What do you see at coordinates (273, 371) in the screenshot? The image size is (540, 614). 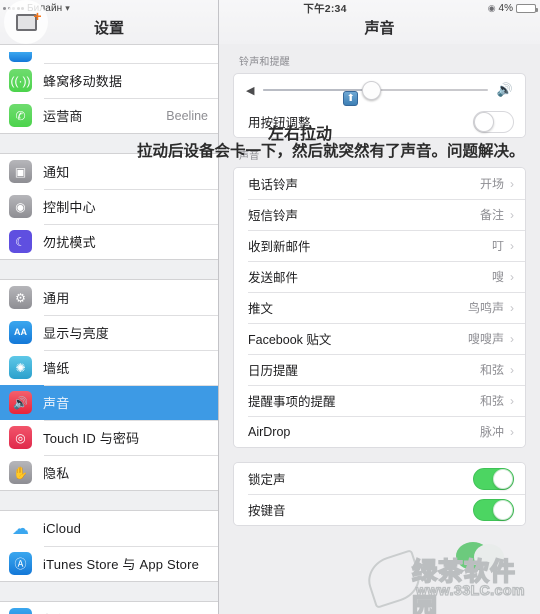 I see `row-label: 日历提醒` at bounding box center [273, 371].